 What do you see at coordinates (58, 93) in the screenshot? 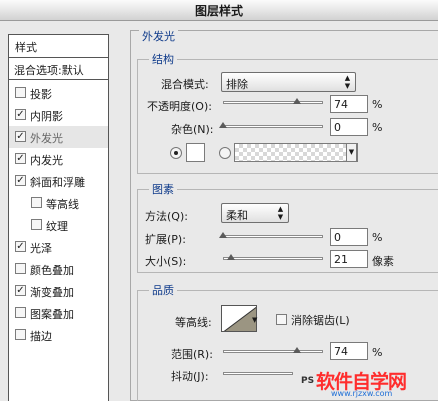
I see `sidebar-item: 投影` at bounding box center [58, 93].